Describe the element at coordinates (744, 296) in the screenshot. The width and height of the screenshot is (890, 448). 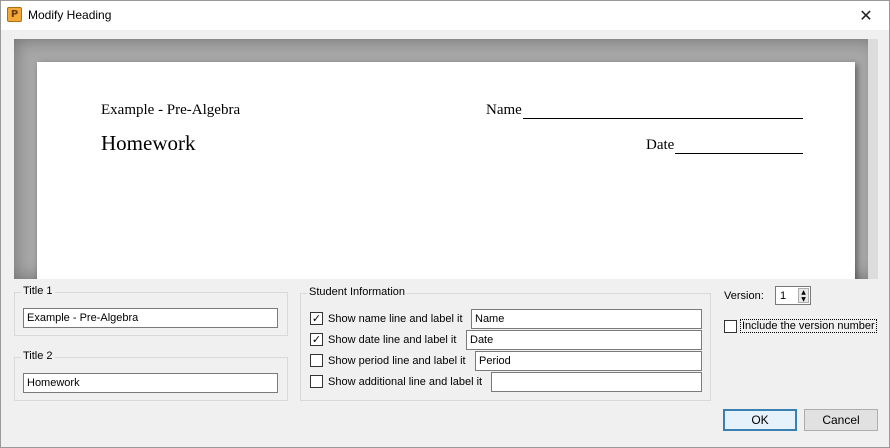
I see `version-label: Version:` at that location.